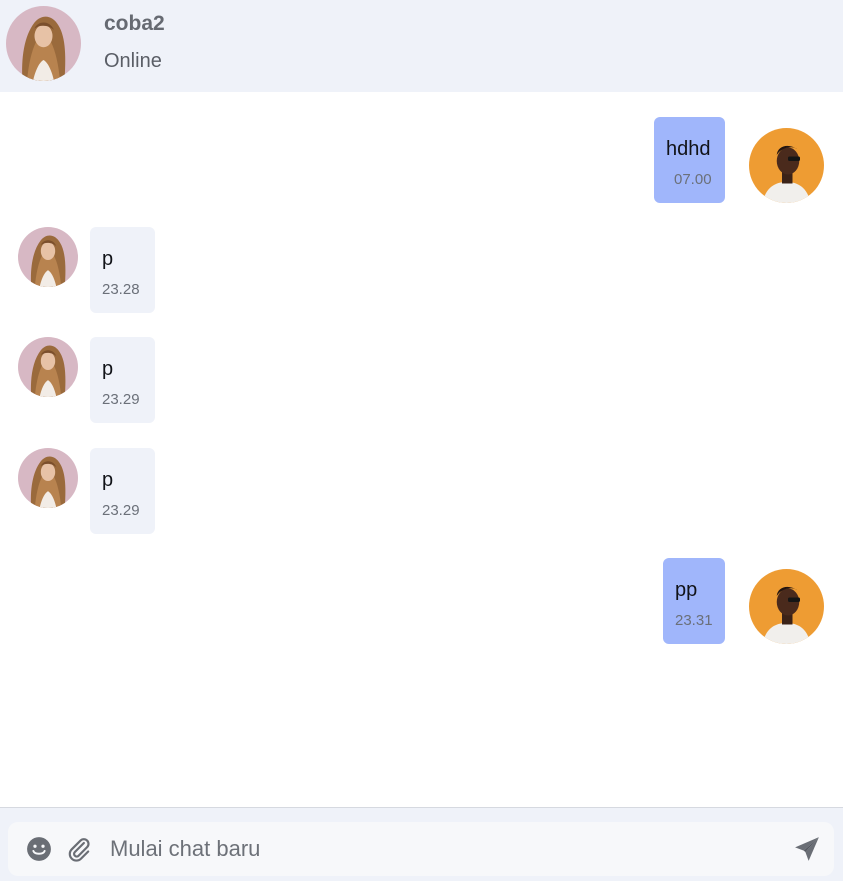  I want to click on message-row: pp 23.31, so click(421, 588).